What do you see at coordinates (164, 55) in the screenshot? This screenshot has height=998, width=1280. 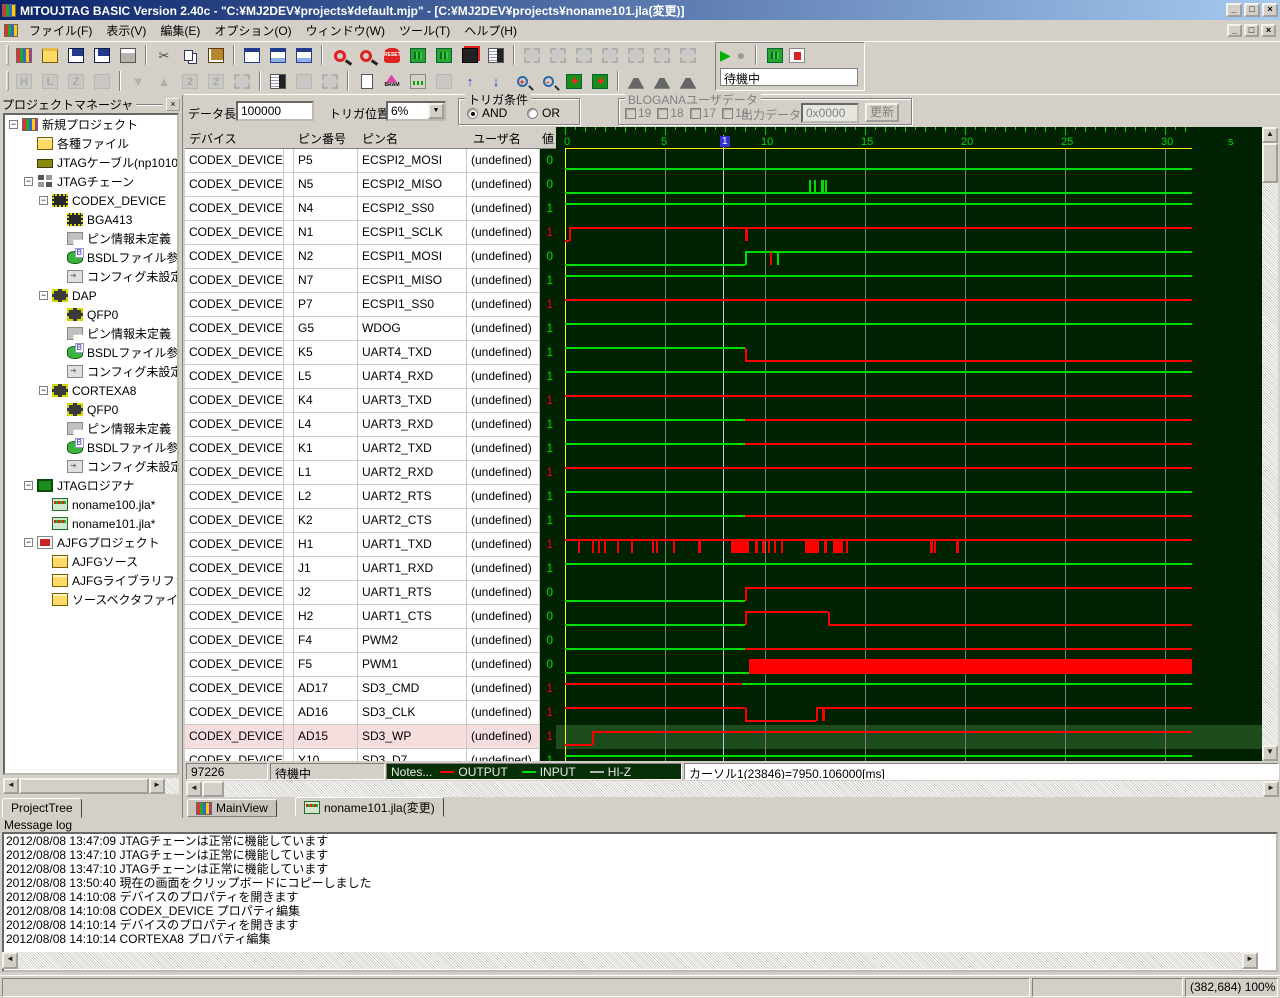 I see `cut-button: ✂` at bounding box center [164, 55].